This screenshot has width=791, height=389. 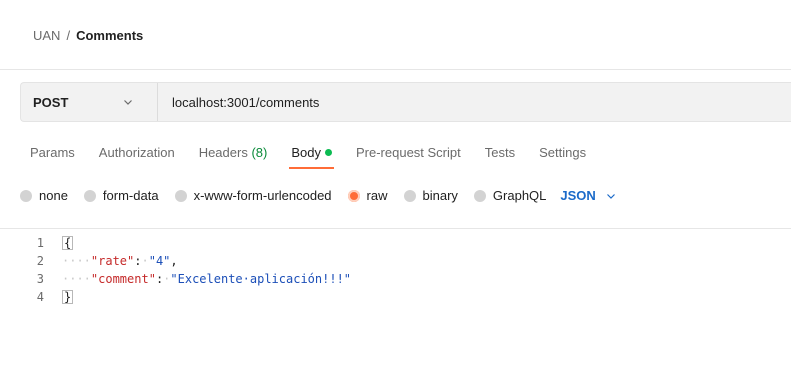 What do you see at coordinates (377, 195) in the screenshot?
I see `body-type-raw-label: raw` at bounding box center [377, 195].